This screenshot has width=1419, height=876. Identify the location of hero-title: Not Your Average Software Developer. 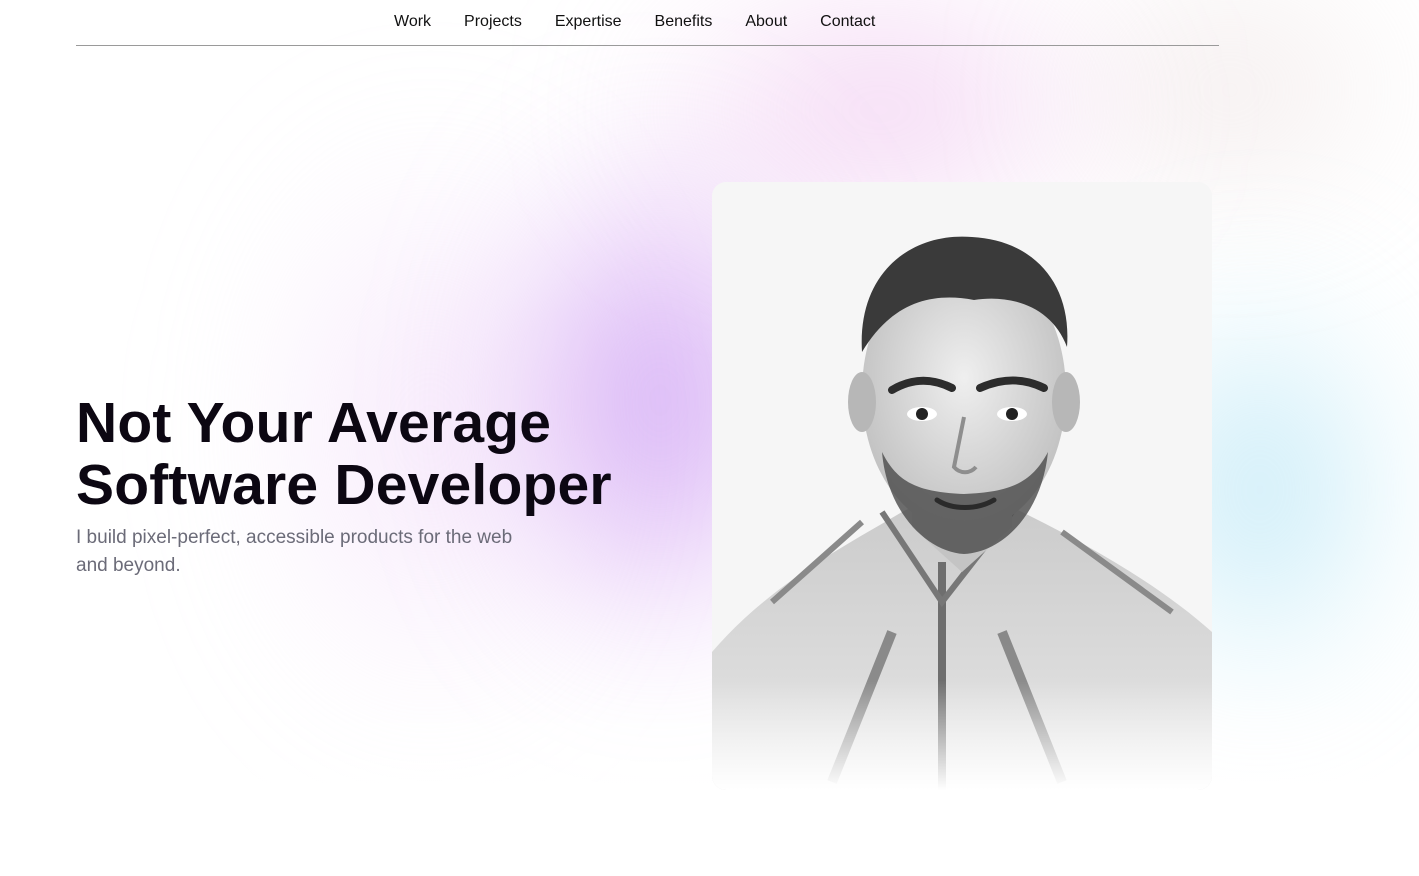
(376, 454).